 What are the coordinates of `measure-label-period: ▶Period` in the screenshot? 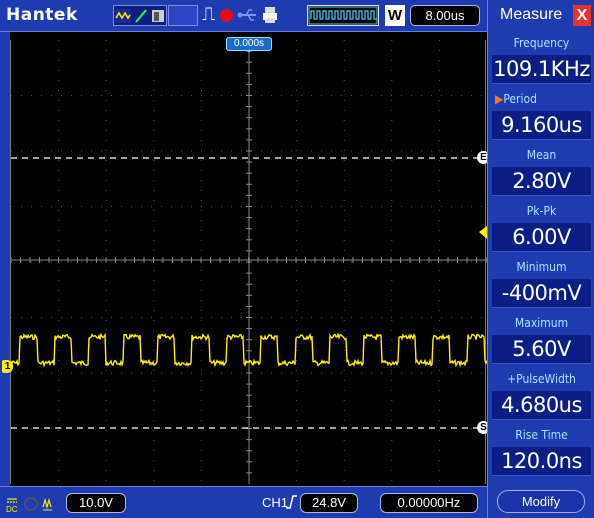 It's located at (541, 99).